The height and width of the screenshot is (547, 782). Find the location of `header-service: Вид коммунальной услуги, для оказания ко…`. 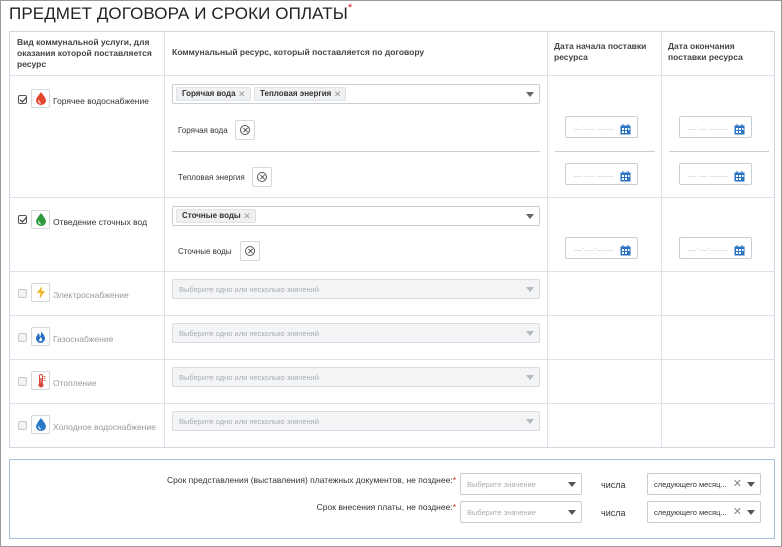

header-service: Вид коммунальной услуги, для оказания ко… is located at coordinates (84, 53).